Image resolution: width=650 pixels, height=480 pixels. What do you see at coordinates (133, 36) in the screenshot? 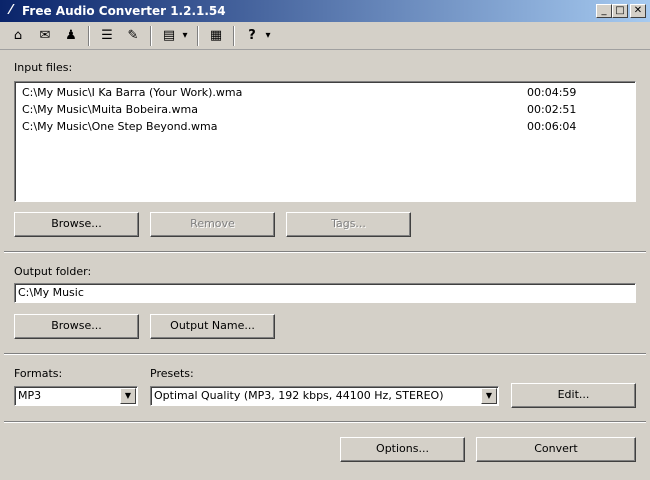
I see `edit-icon: ✎` at bounding box center [133, 36].